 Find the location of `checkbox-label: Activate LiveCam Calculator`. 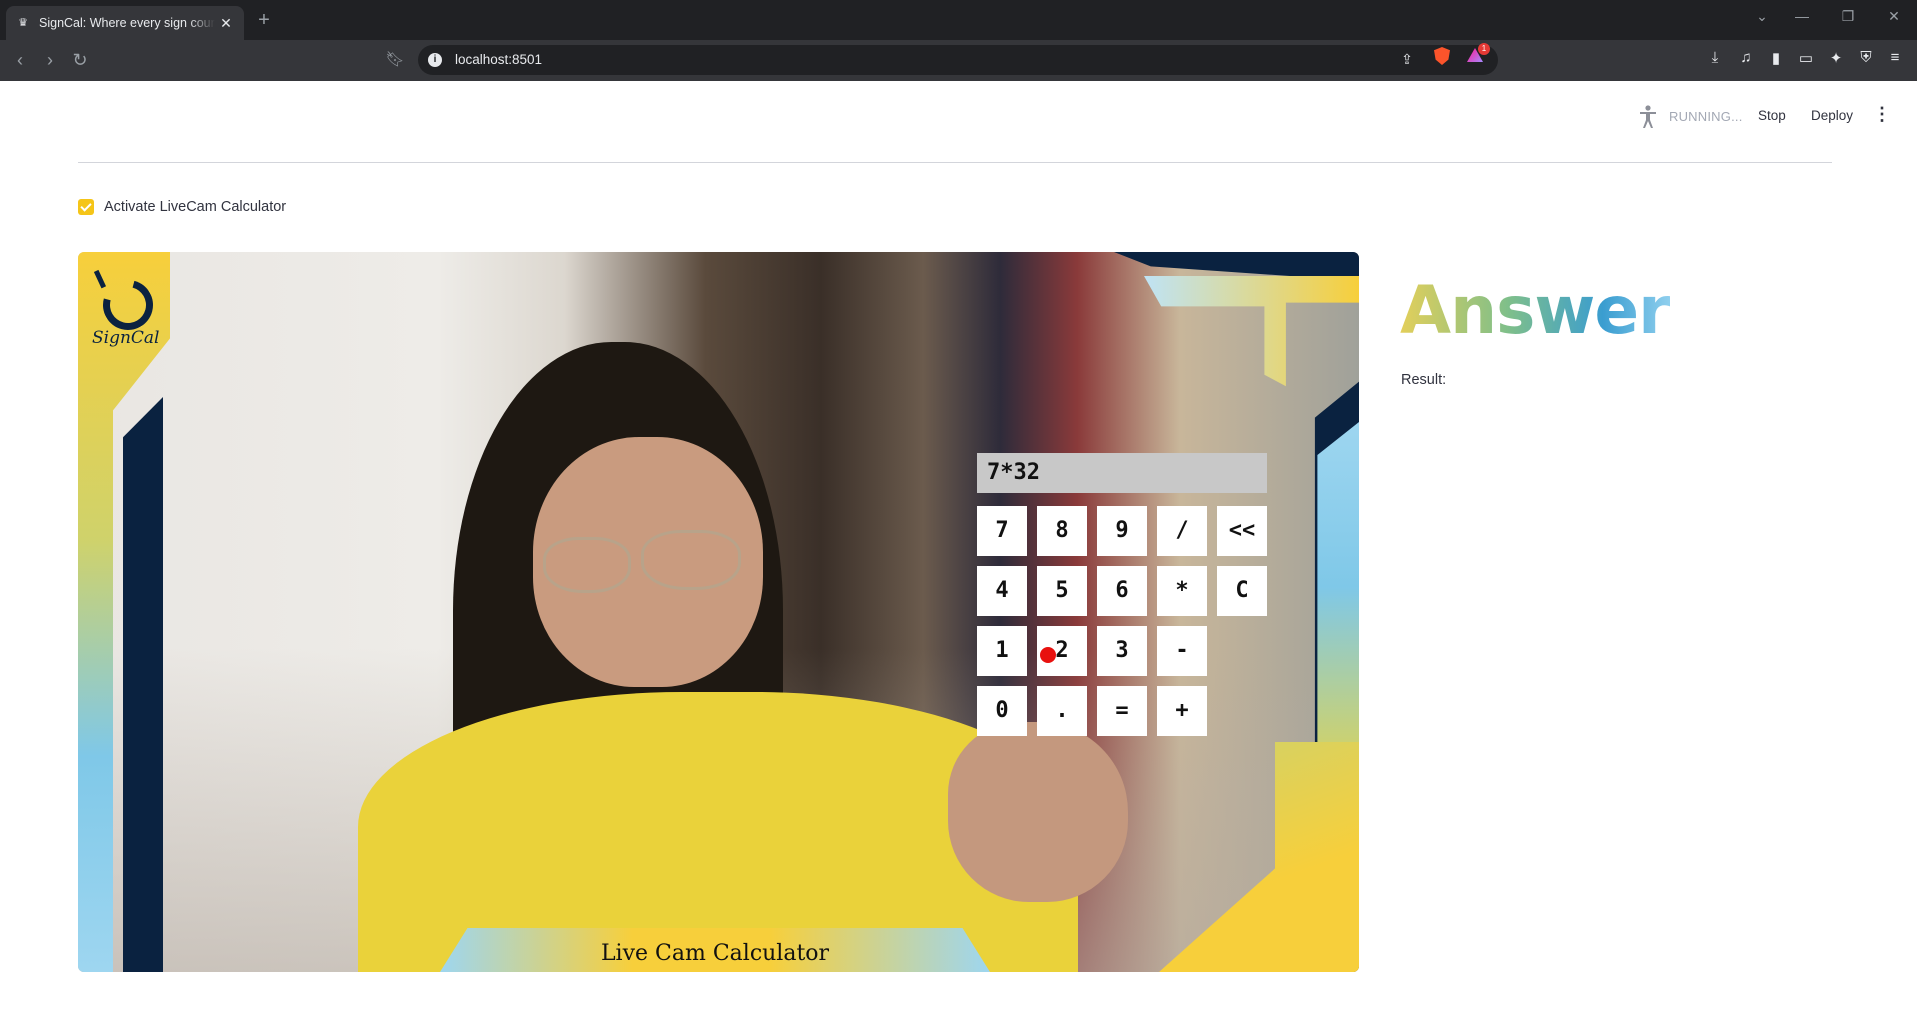

checkbox-label: Activate LiveCam Calculator is located at coordinates (195, 207).